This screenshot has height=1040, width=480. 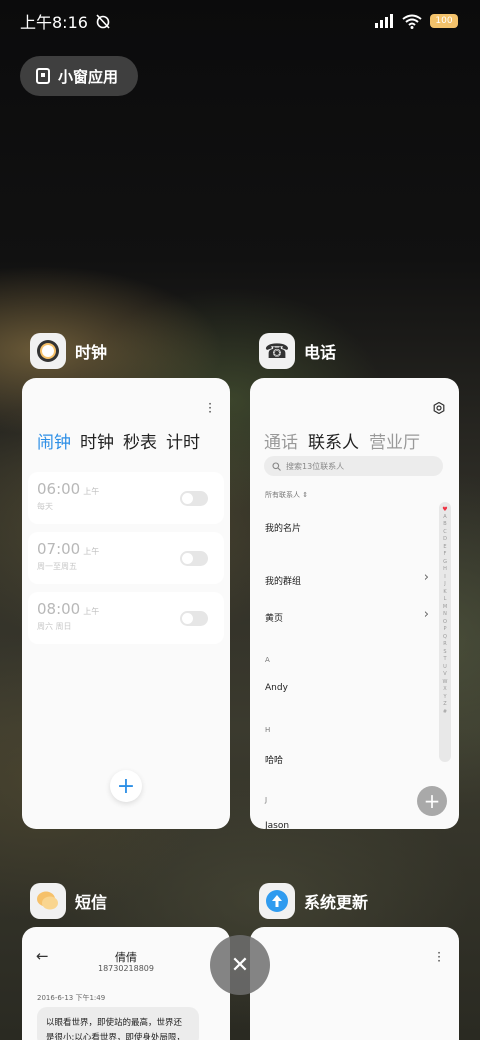 I want to click on update-app-header: 系统更新, so click(x=313, y=901).